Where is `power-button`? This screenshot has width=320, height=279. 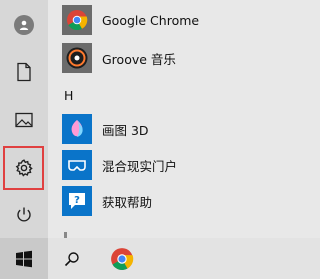 power-button is located at coordinates (24, 215).